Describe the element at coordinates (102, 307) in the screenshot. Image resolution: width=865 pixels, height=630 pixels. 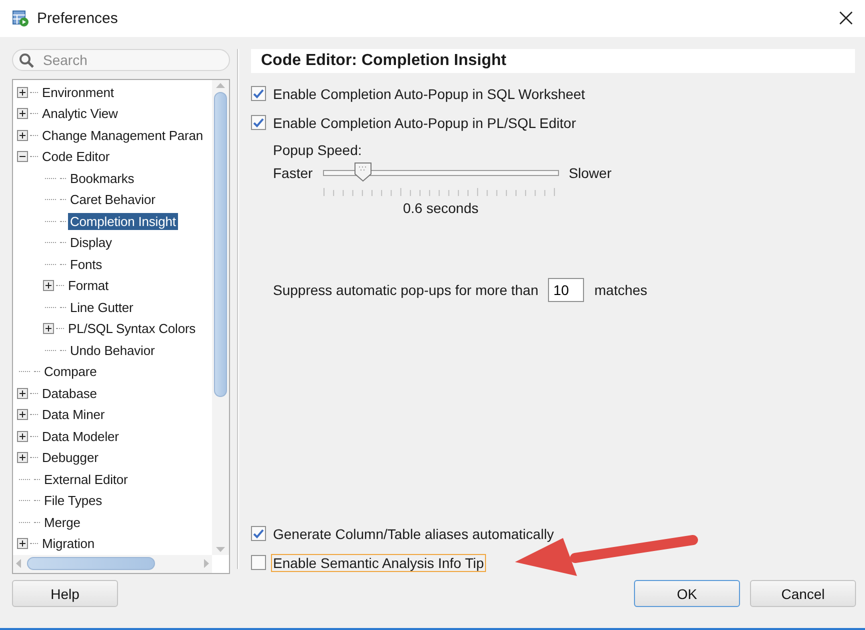
I see `tree-item: Line Gutter` at that location.